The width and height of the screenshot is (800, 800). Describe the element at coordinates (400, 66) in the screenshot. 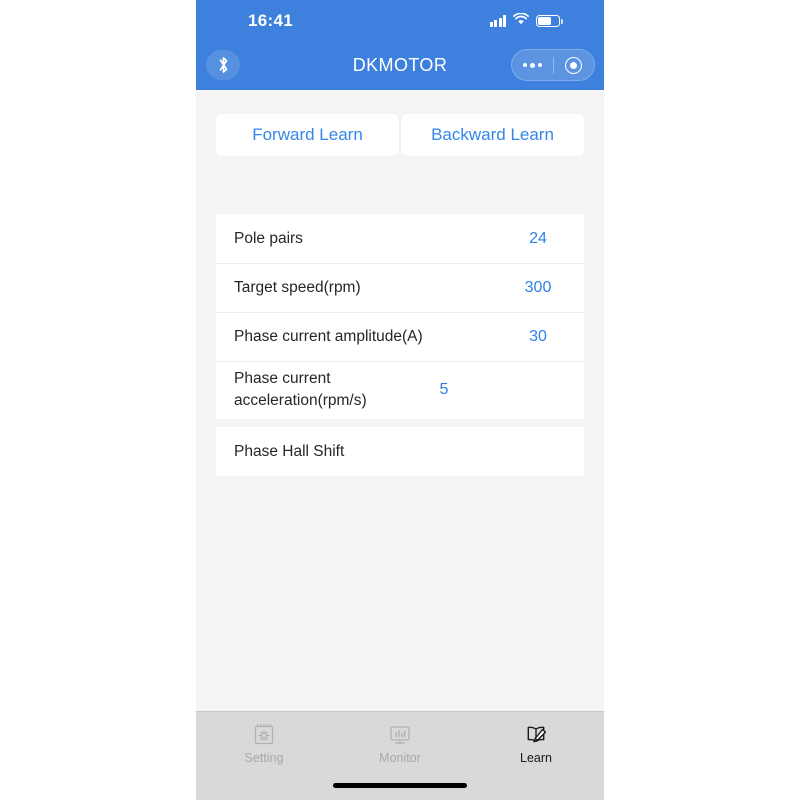

I see `nav-bar: DKMOTOR` at that location.